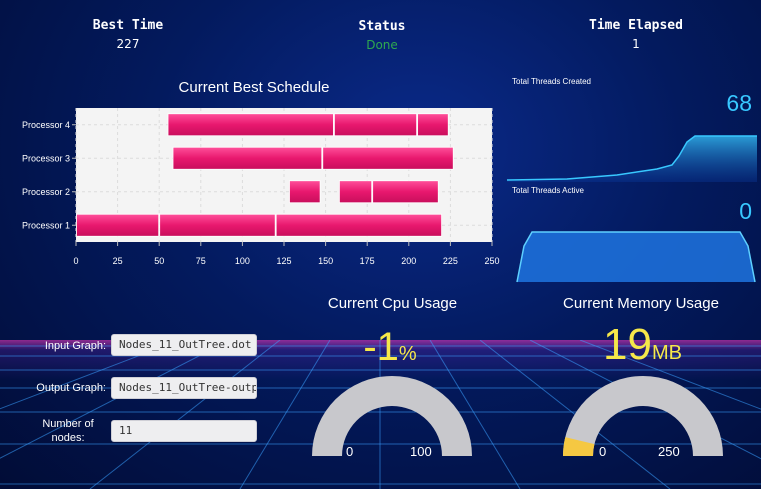  Describe the element at coordinates (552, 81) in the screenshot. I see `threads-created-title: Total Threads Created` at that location.